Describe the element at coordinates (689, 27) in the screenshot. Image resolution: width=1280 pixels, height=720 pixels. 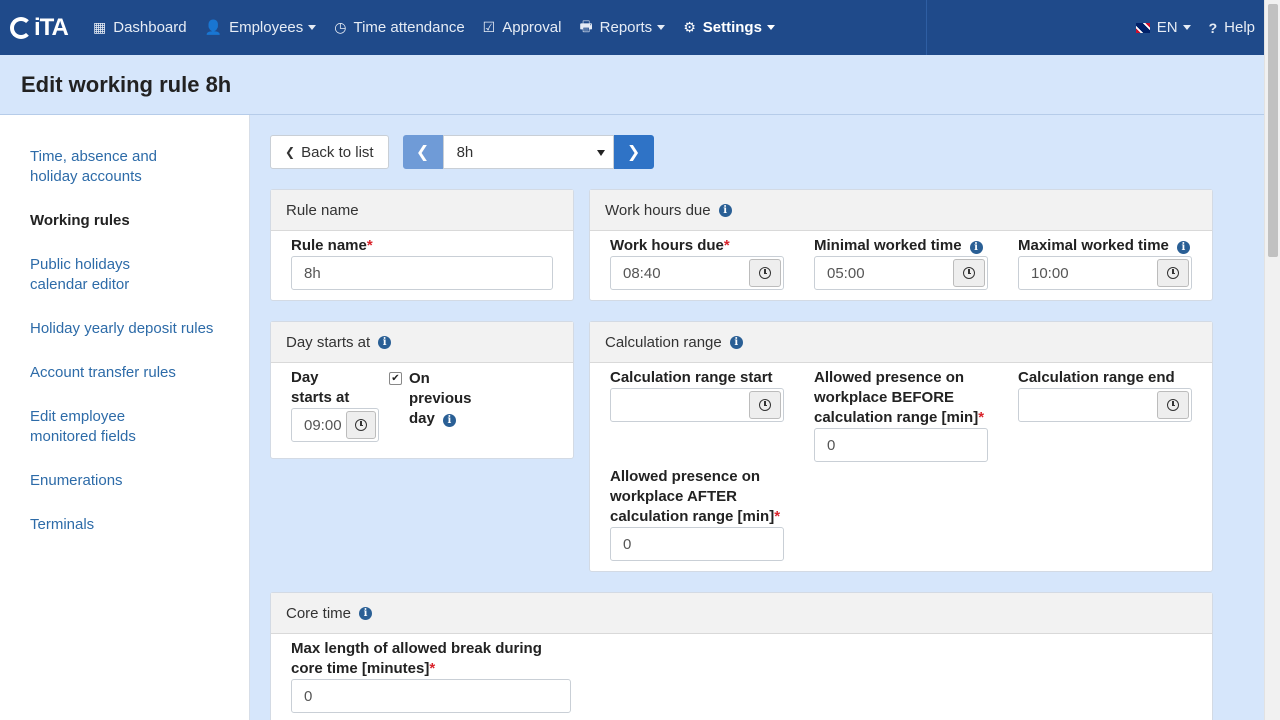
I see `gear-icon: ⚙` at that location.